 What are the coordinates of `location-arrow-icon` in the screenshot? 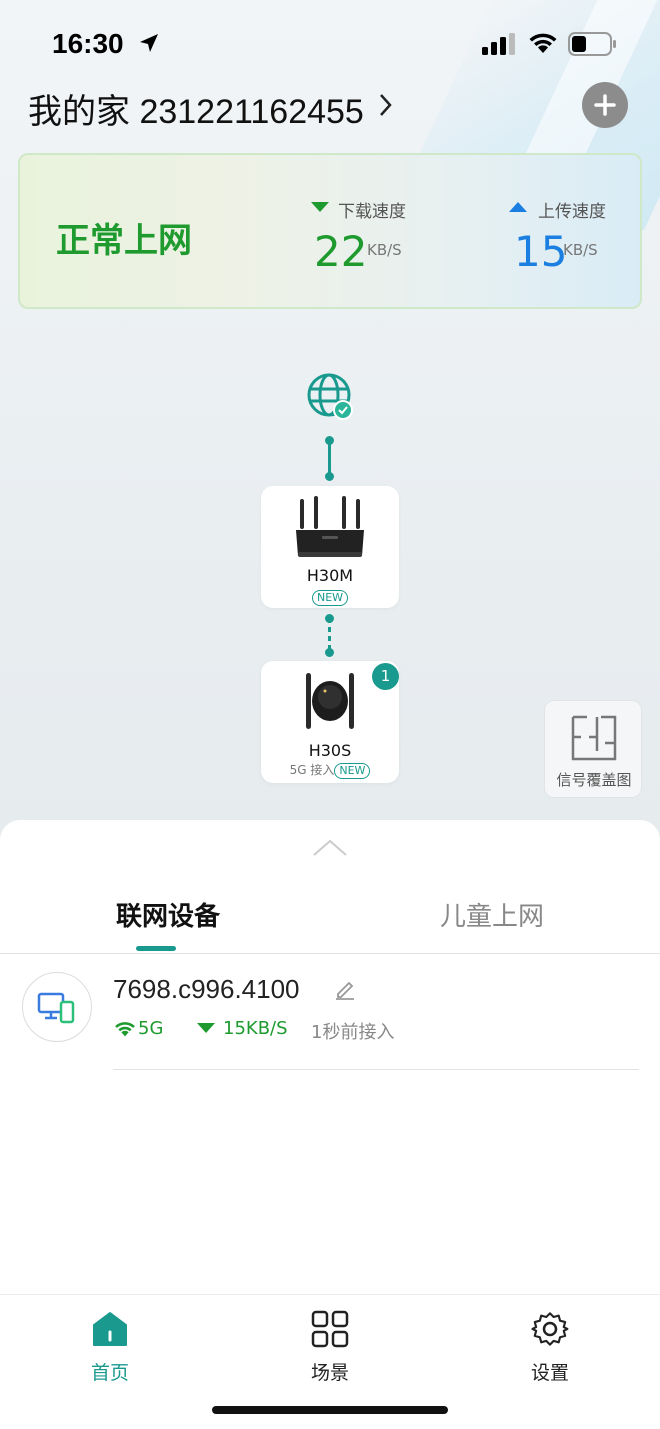 It's located at (149, 43).